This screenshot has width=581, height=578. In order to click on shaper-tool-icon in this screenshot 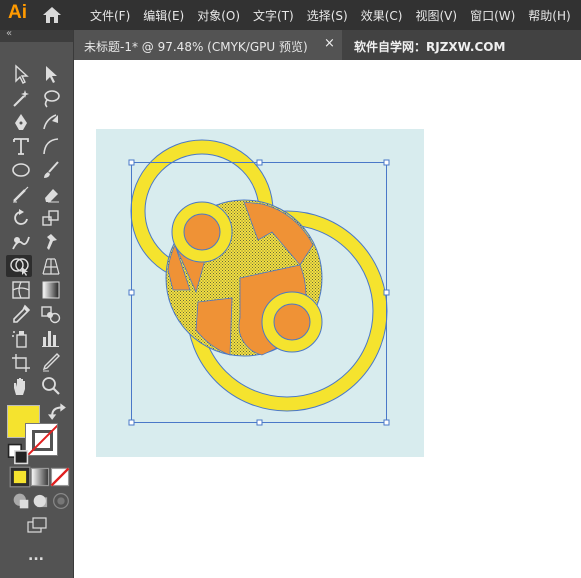, I will do `click(21, 194)`.